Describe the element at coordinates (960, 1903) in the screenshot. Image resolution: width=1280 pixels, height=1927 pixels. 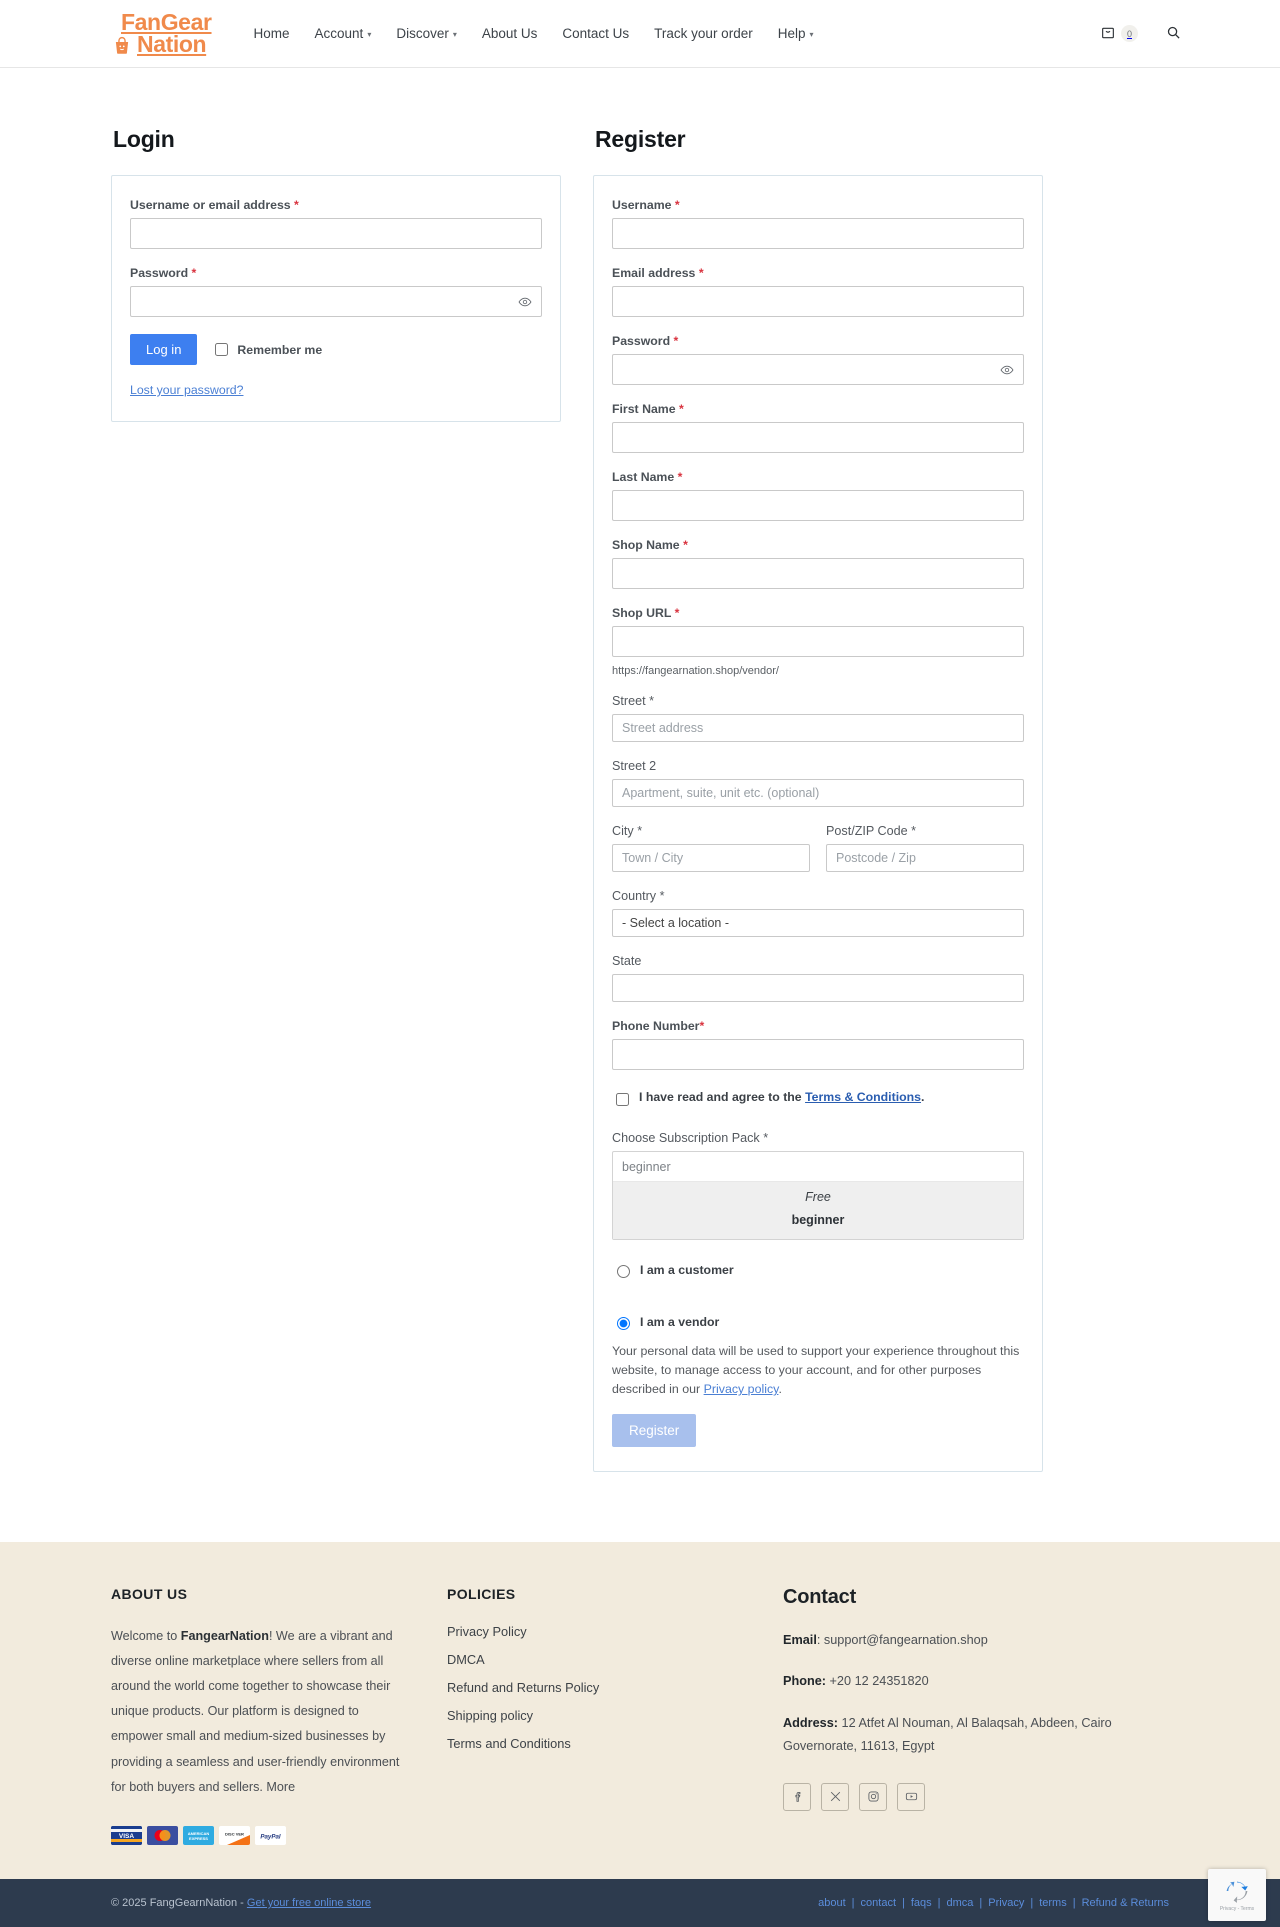
I see `bottom-link-dmca: dmca` at that location.